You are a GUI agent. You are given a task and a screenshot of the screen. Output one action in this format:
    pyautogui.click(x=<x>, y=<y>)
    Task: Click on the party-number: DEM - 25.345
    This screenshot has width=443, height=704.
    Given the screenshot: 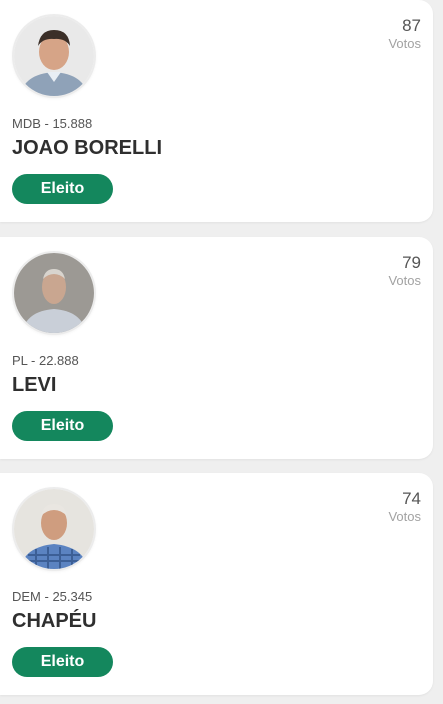 What is the action you would take?
    pyautogui.click(x=52, y=596)
    